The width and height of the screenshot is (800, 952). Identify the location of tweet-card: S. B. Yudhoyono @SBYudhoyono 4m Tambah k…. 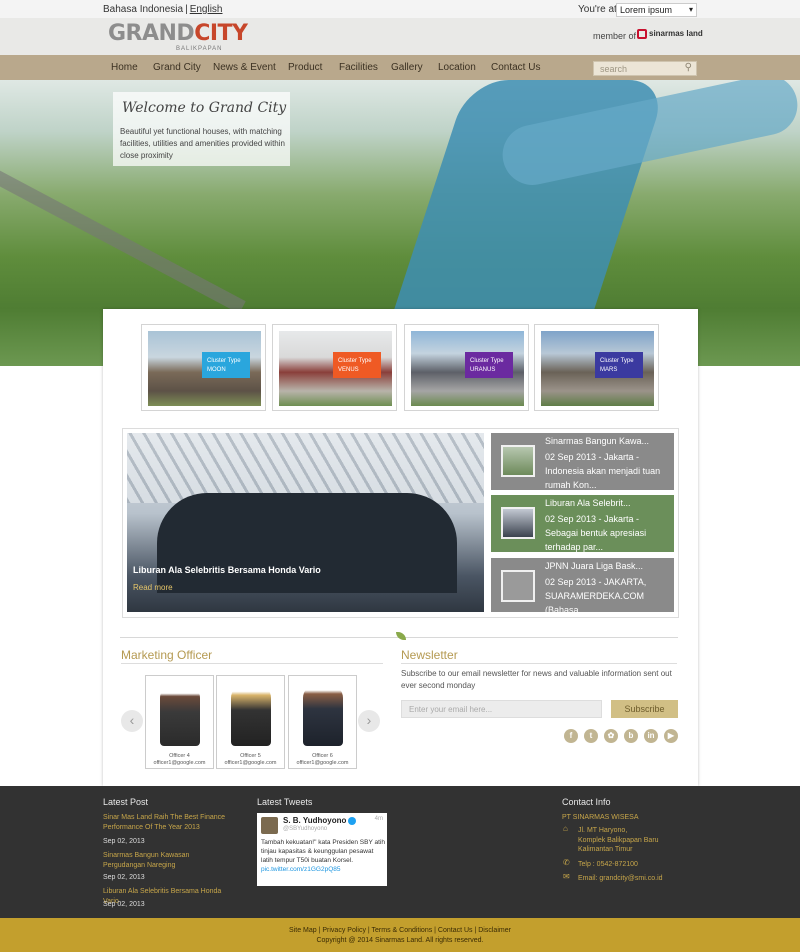
(322, 849).